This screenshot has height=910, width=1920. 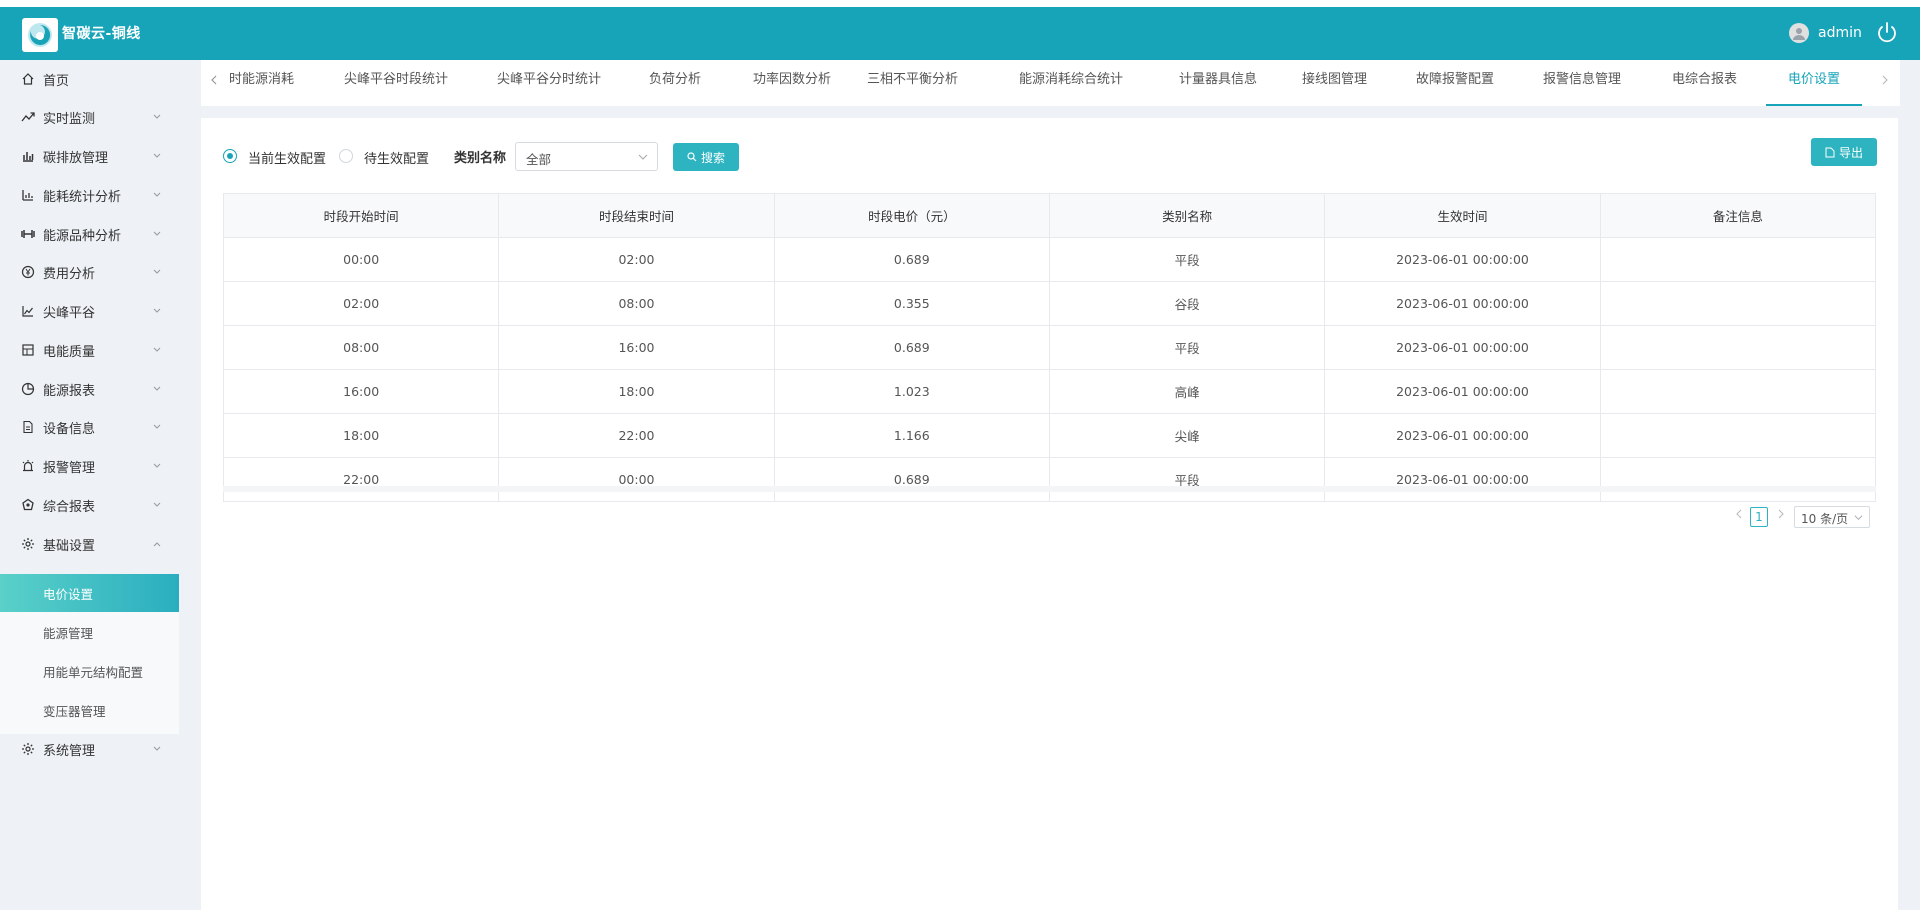 What do you see at coordinates (89, 195) in the screenshot?
I see `sidebar-item-3: 能耗统计分析` at bounding box center [89, 195].